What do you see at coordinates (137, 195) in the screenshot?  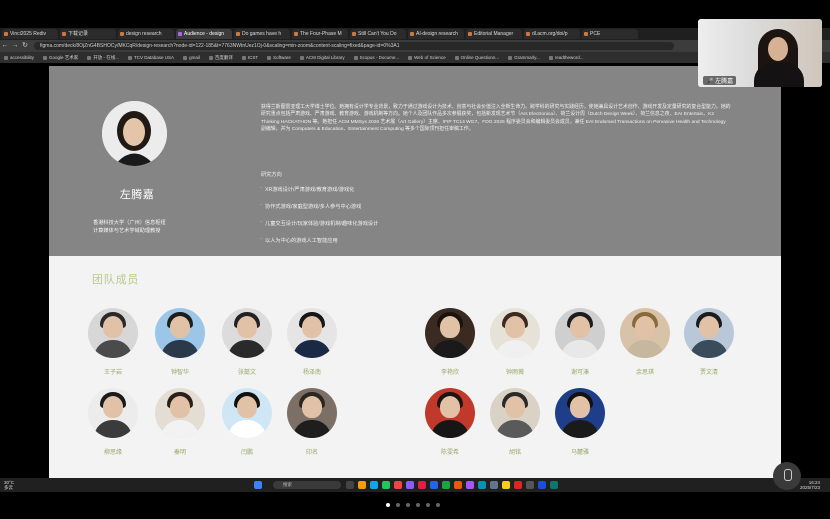 I see `profile-name: 左腾嘉` at bounding box center [137, 195].